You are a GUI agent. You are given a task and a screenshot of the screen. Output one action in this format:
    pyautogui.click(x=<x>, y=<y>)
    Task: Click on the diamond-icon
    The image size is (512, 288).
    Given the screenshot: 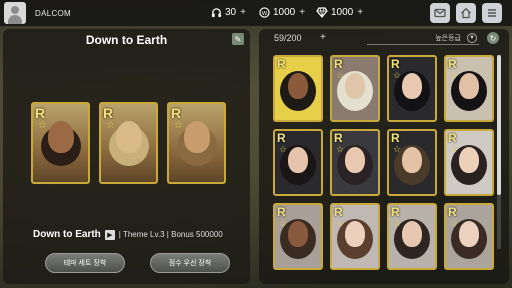 What is the action you would take?
    pyautogui.click(x=322, y=12)
    